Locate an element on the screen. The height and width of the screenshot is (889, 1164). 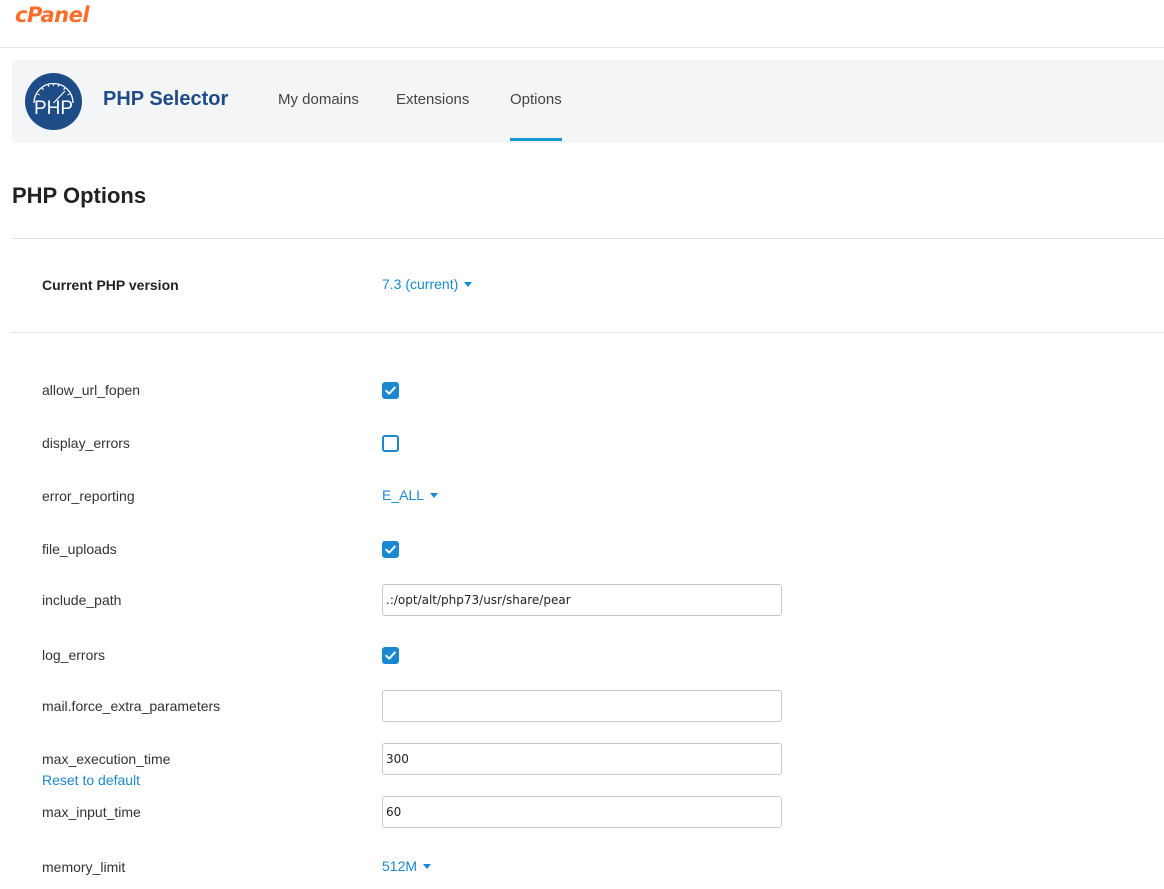
max-execution-time-input is located at coordinates (582, 759).